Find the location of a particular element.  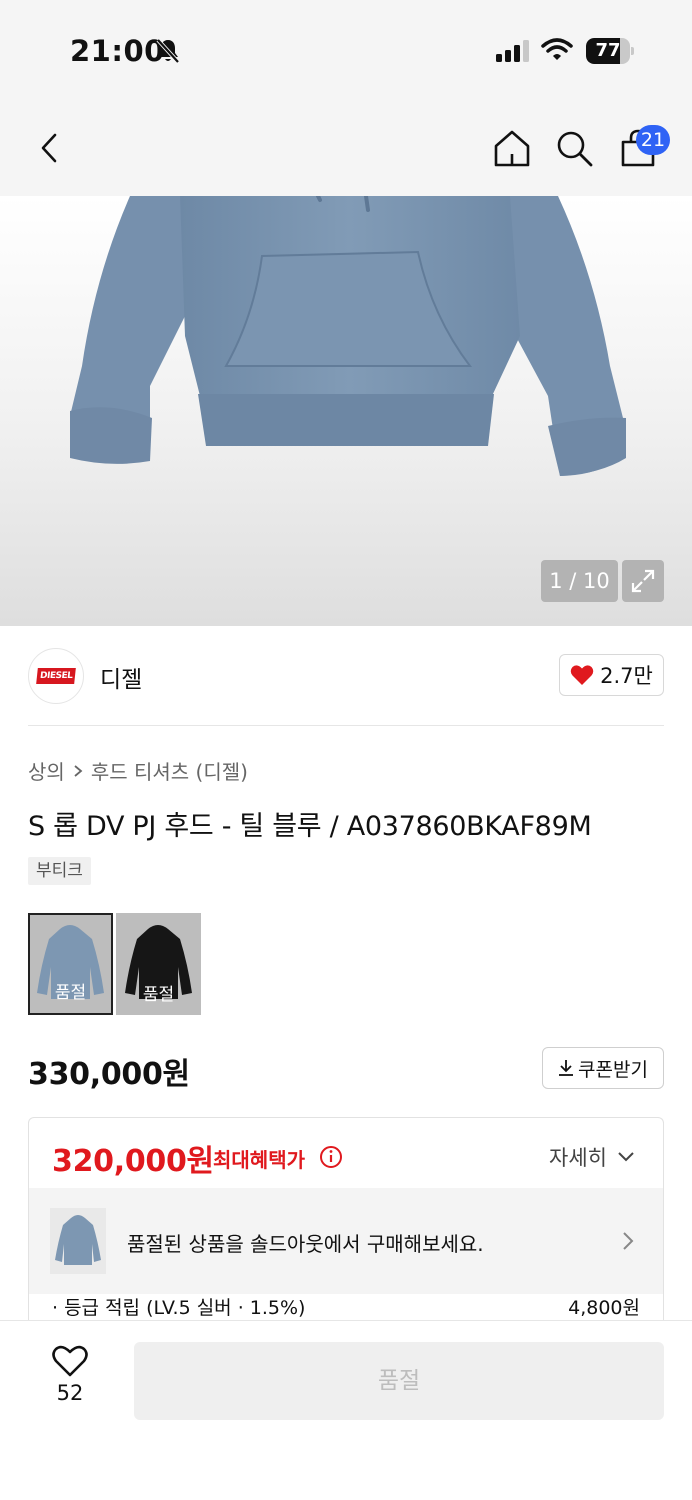

expand-icon is located at coordinates (643, 581).